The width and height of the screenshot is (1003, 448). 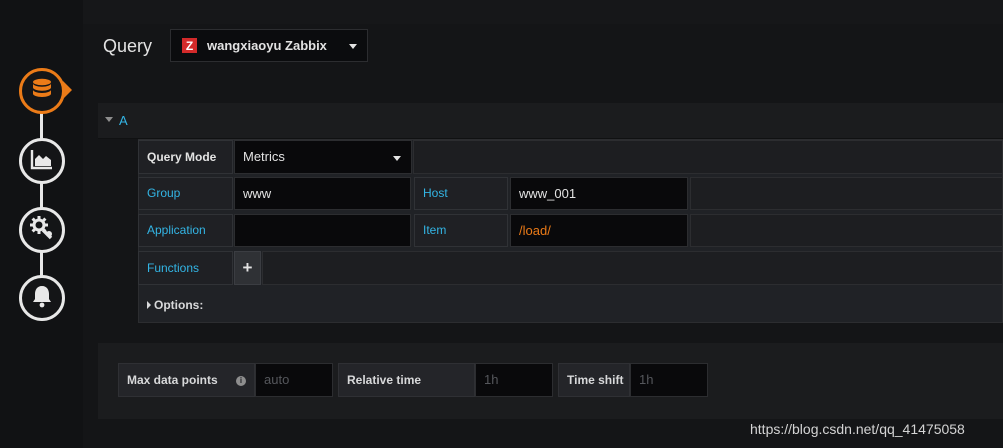 I want to click on max-data-points-label: Max data points, so click(x=186, y=380).